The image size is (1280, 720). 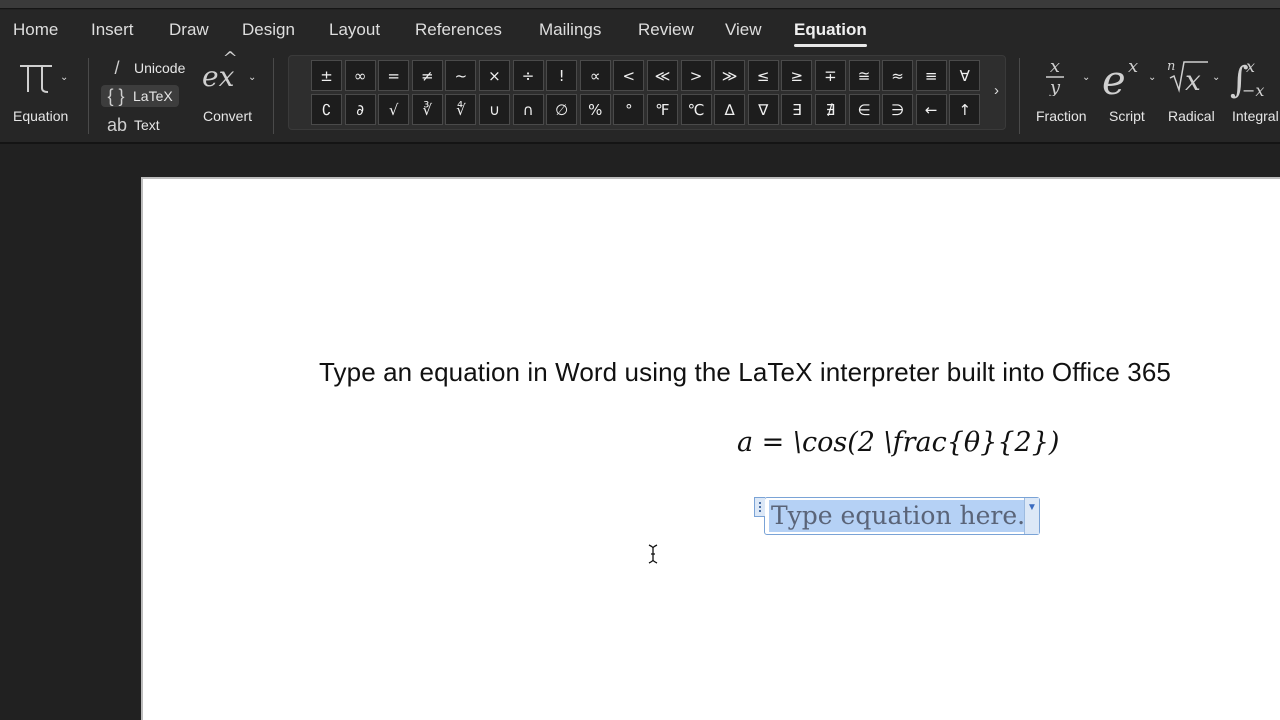 I want to click on radical-icon: n x, so click(x=1187, y=77).